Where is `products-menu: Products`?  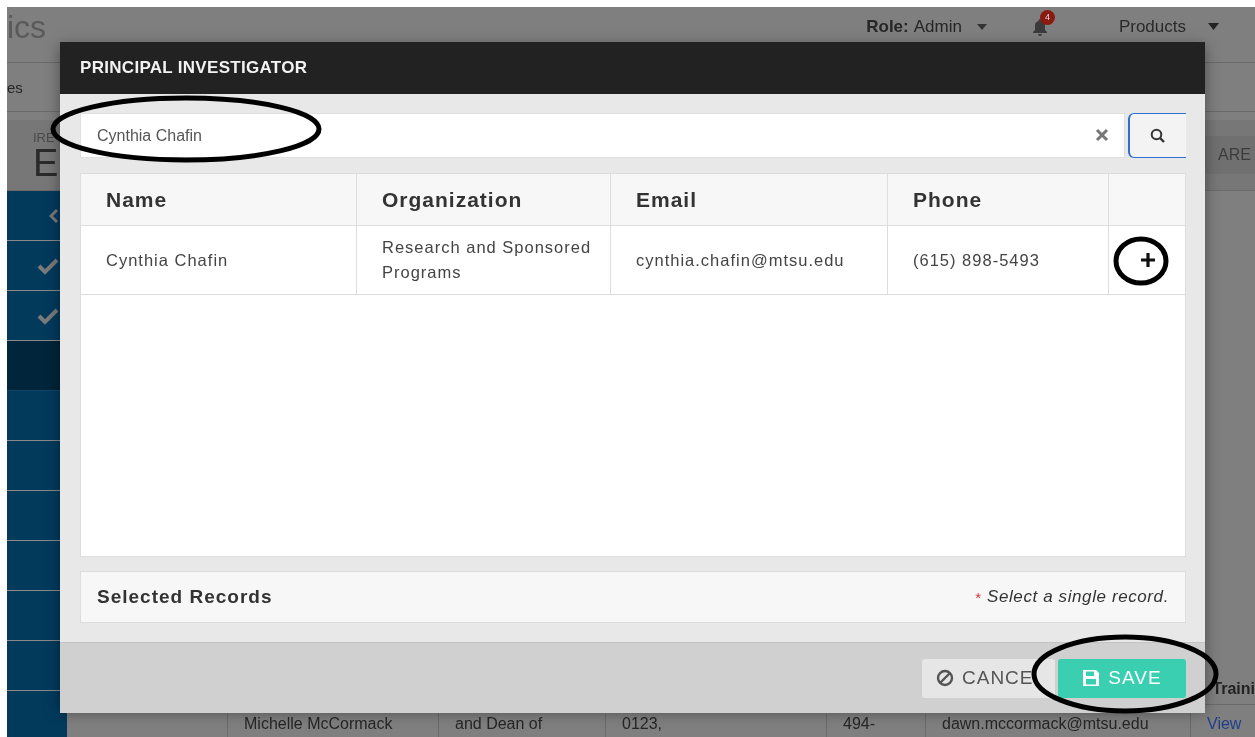
products-menu: Products is located at coordinates (1168, 26).